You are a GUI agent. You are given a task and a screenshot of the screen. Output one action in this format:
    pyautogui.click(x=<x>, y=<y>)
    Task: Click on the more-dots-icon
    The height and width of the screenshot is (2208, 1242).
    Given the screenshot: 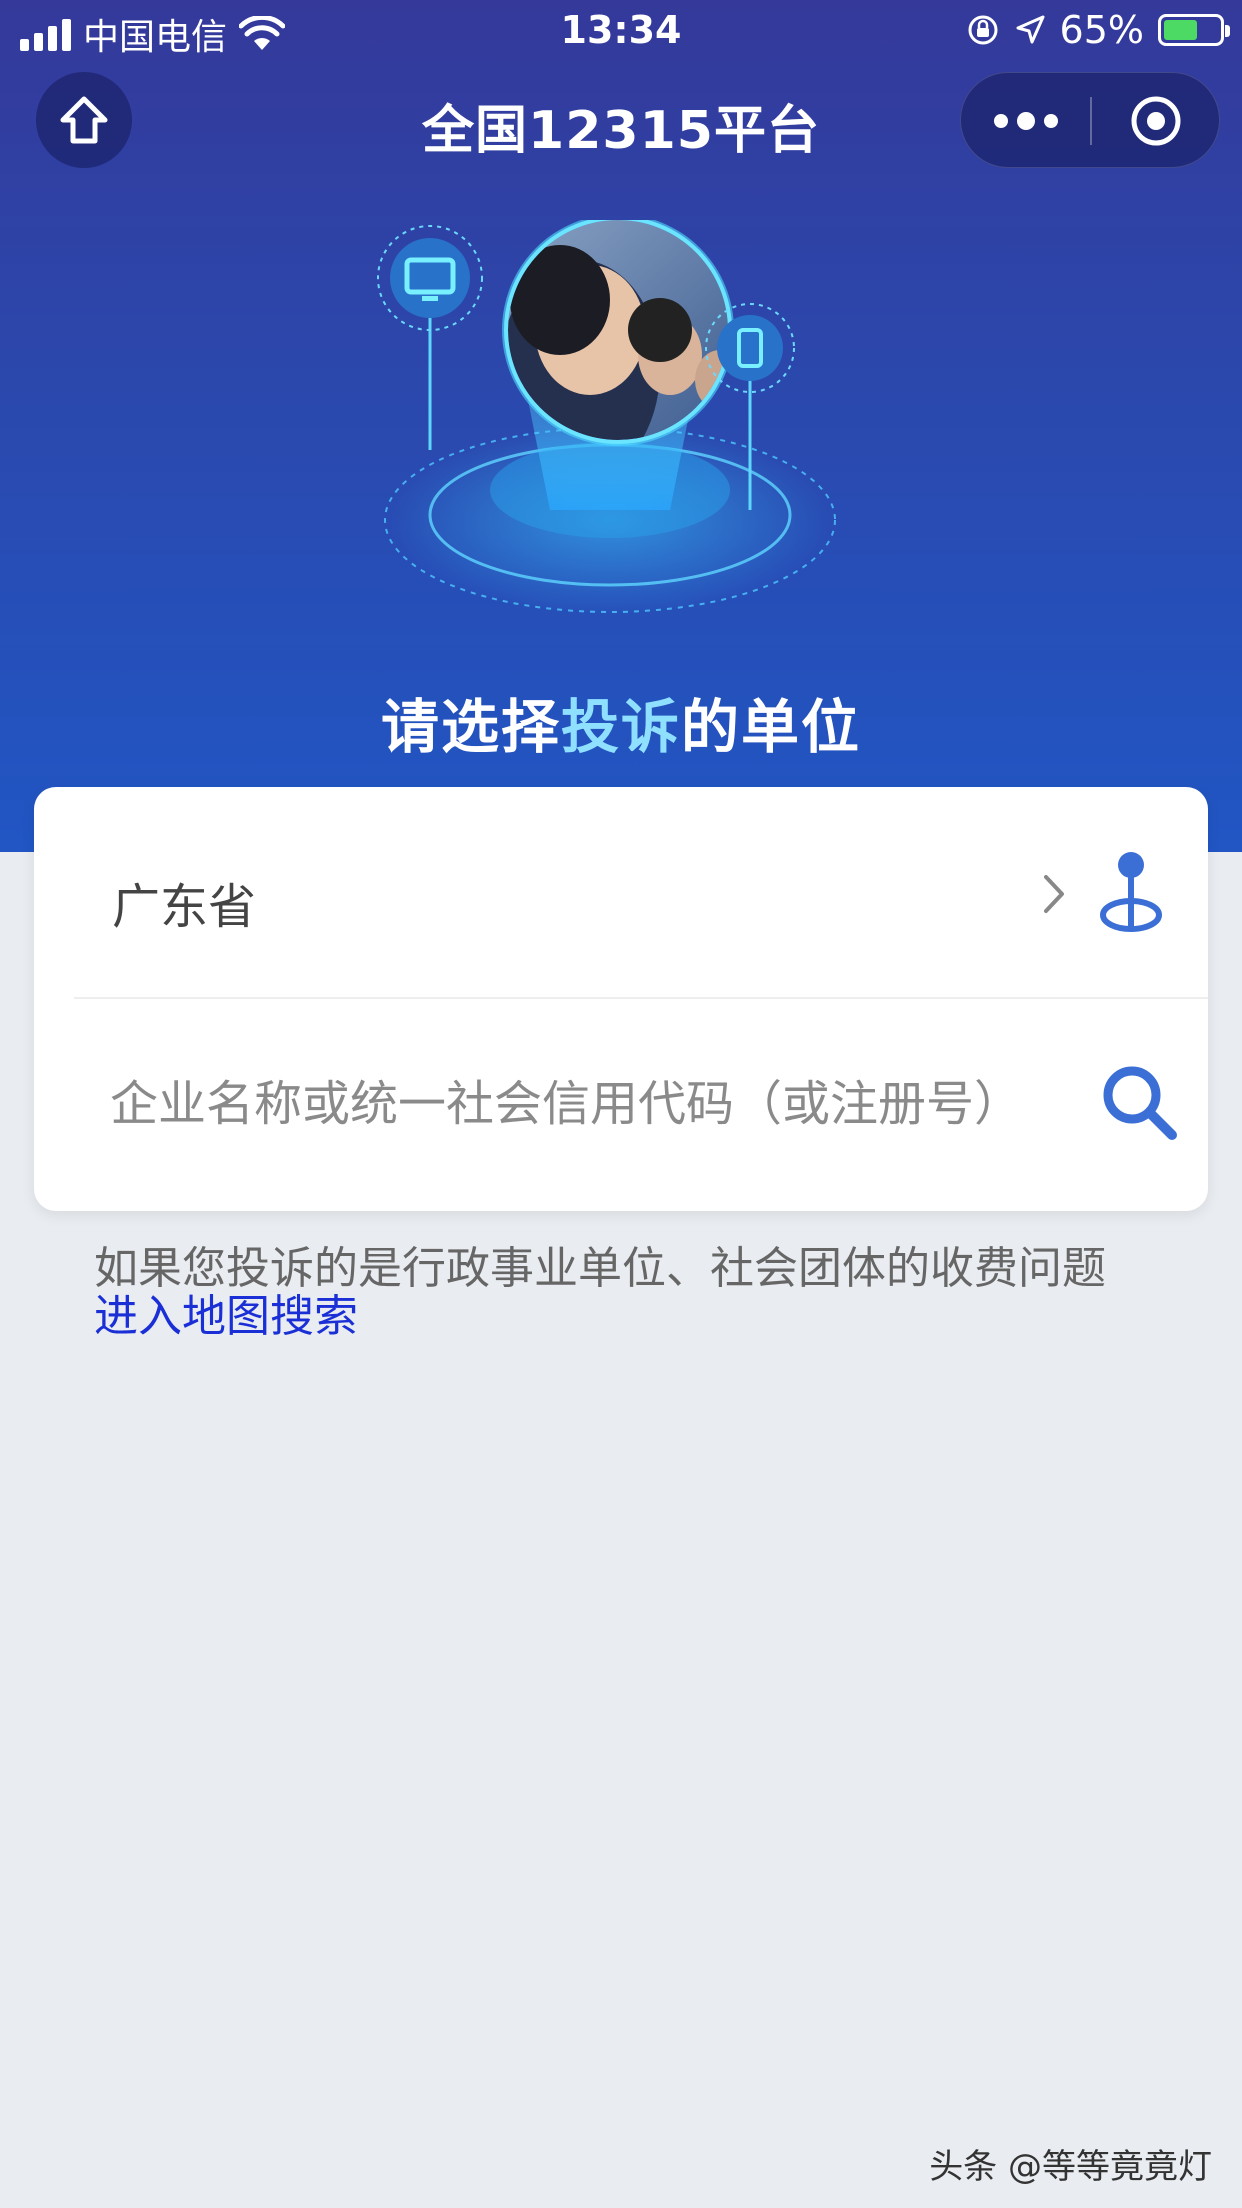 What is the action you would take?
    pyautogui.click(x=1026, y=121)
    